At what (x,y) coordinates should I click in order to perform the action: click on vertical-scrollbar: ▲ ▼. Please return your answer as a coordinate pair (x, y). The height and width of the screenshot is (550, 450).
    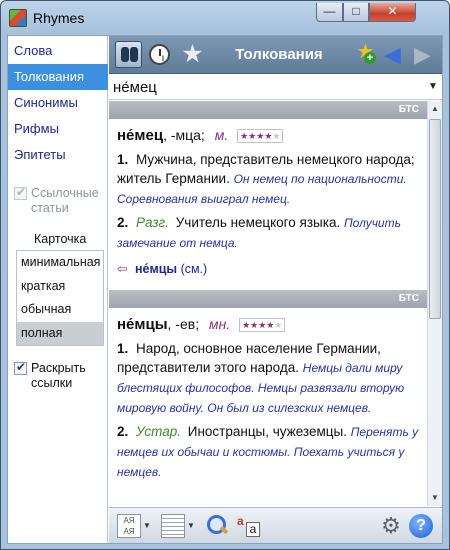
    Looking at the image, I should click on (434, 303).